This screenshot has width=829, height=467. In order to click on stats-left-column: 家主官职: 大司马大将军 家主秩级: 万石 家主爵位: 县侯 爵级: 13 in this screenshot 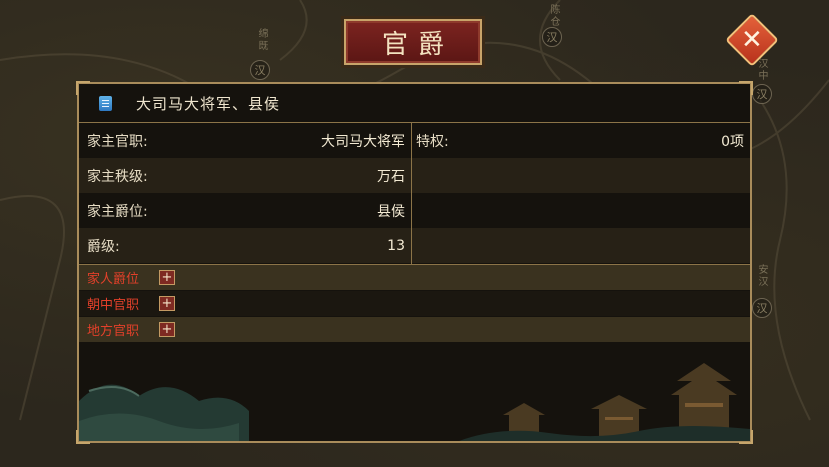, I will do `click(245, 193)`.